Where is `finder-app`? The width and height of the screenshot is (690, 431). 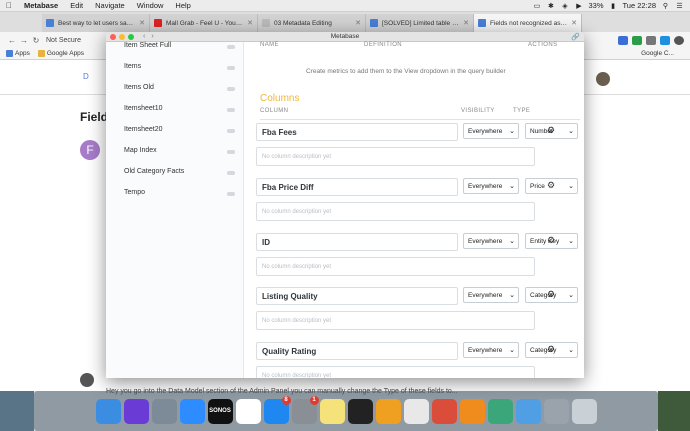 finder-app is located at coordinates (108, 411).